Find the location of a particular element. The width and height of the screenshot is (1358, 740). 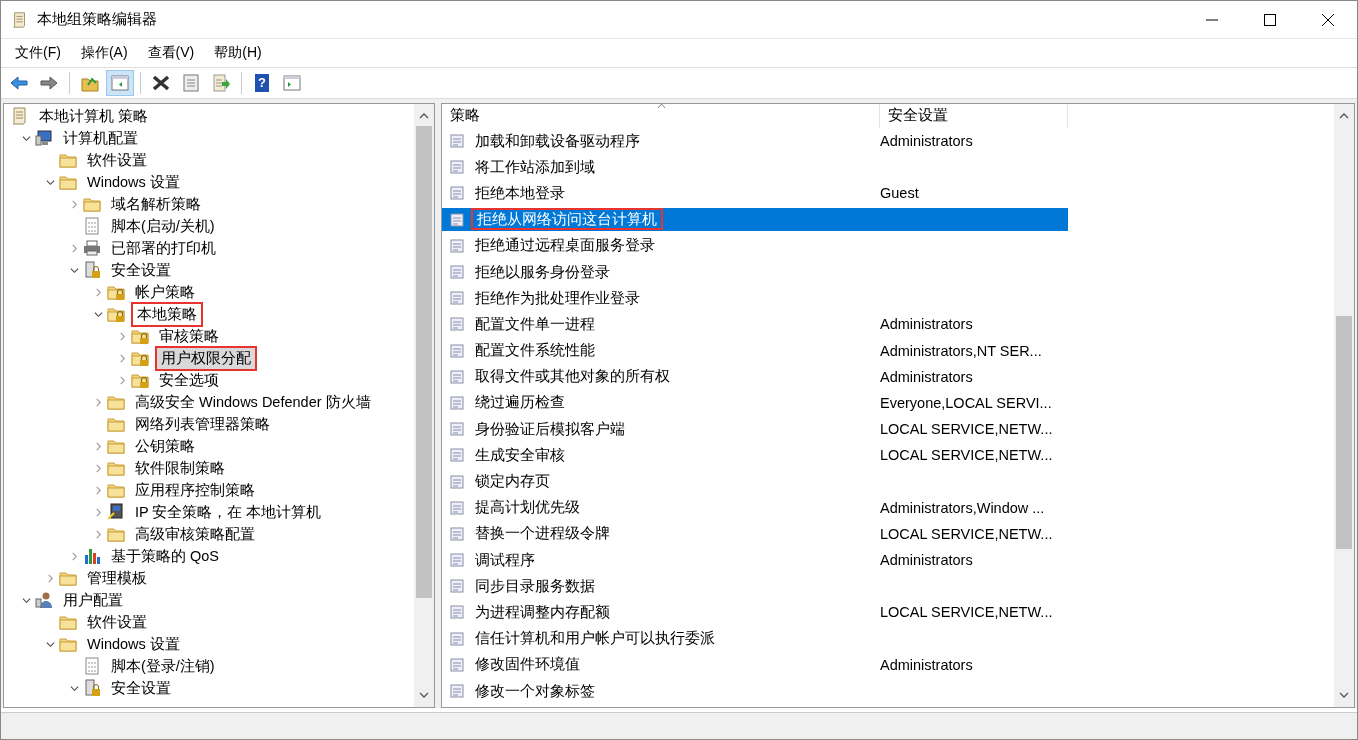

policy-name: 替换一个进程级令牌 is located at coordinates (542, 534).